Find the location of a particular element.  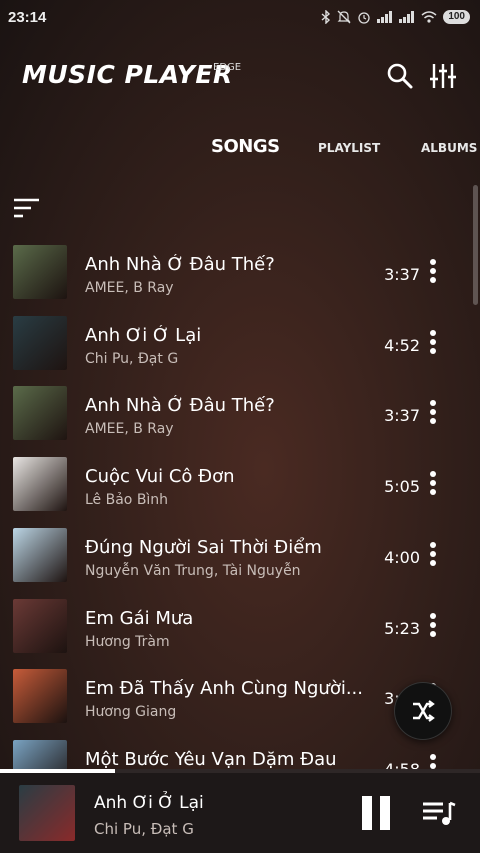

search-icon is located at coordinates (400, 76).